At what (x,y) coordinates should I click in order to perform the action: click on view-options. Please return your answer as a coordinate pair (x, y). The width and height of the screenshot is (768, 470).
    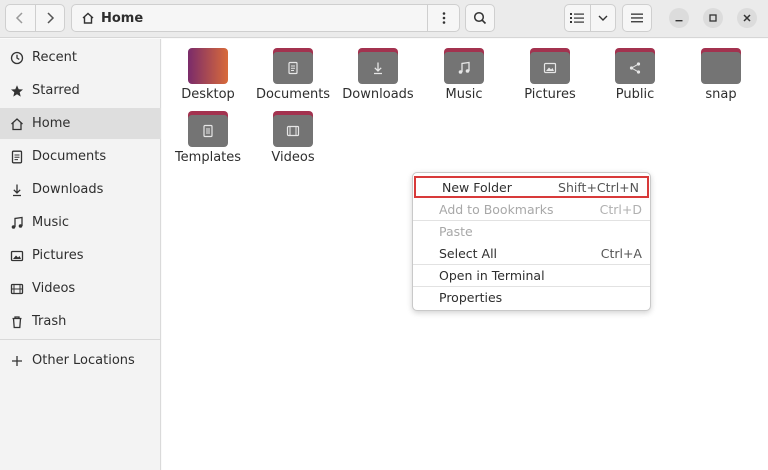
    Looking at the image, I should click on (590, 18).